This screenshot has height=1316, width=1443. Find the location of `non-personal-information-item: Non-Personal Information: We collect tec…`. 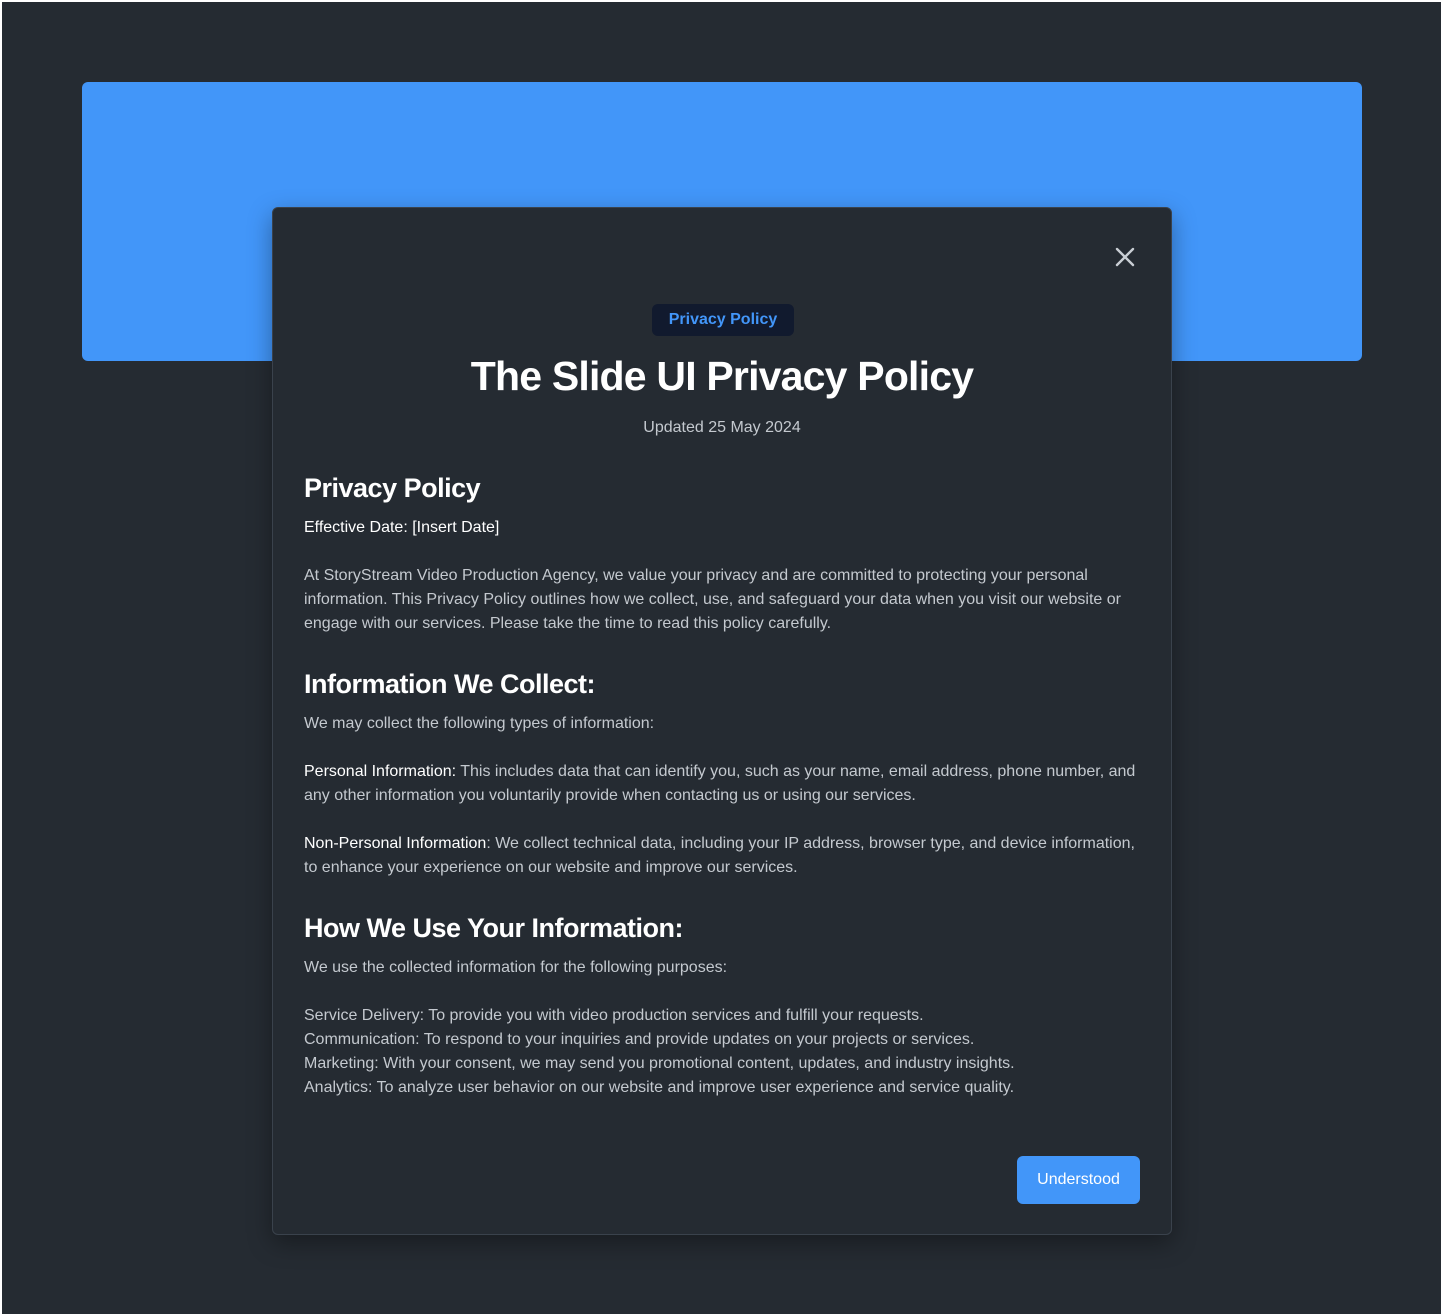

non-personal-information-item: Non-Personal Information: We collect tec… is located at coordinates (724, 856).